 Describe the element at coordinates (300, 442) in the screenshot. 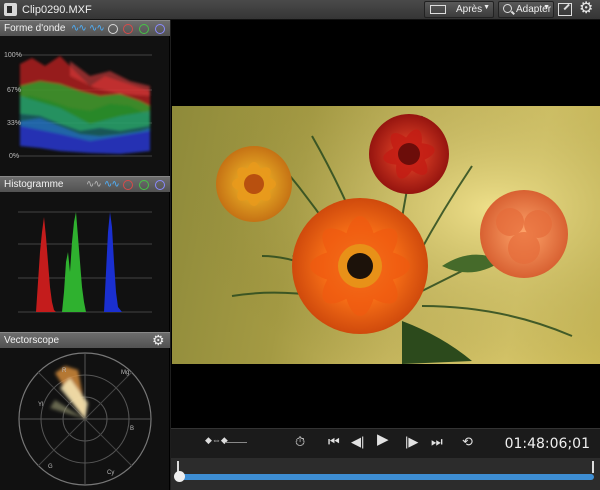

I see `timer-icon: ⏱` at that location.